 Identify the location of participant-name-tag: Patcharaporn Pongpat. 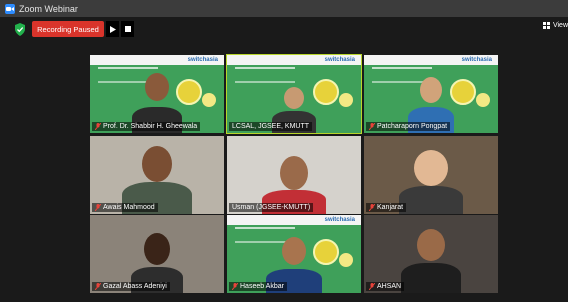
(408, 126).